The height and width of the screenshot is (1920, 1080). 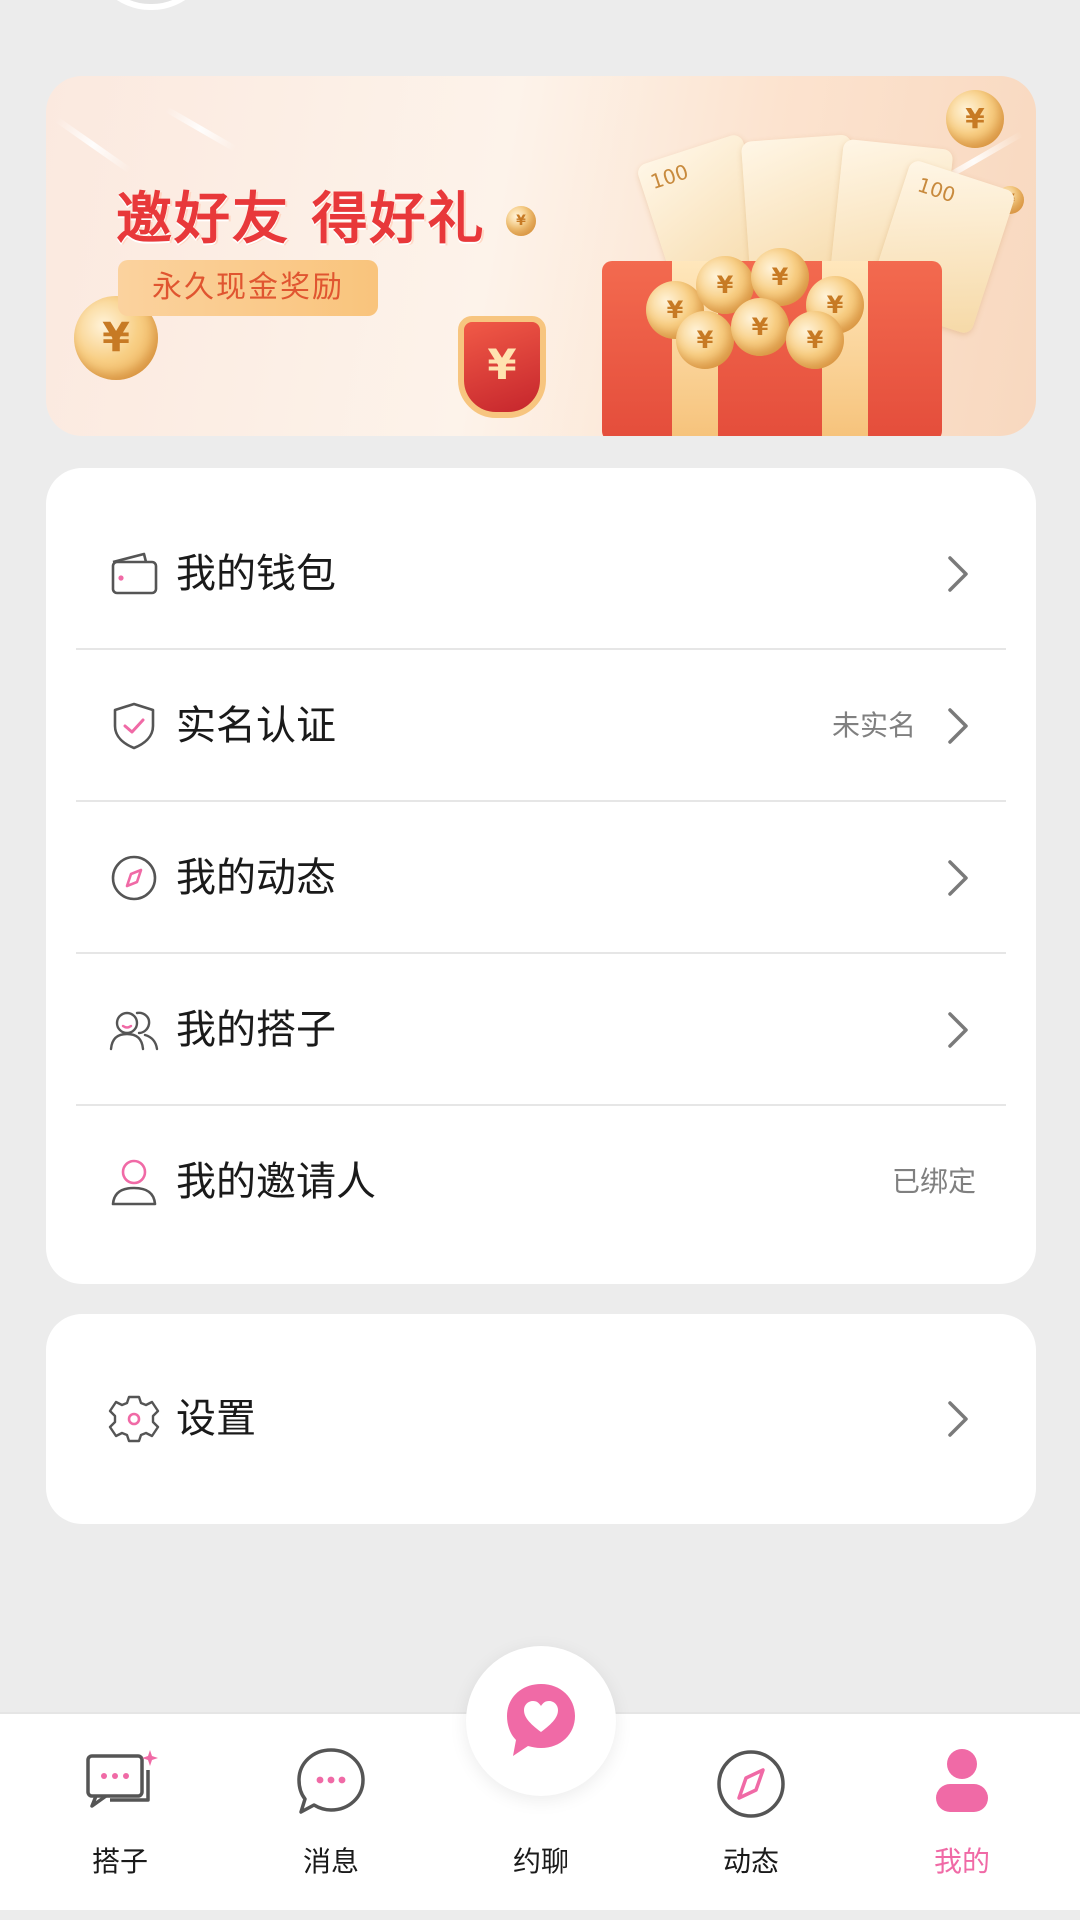 I want to click on menu-item-label: 我的动态, so click(x=256, y=878).